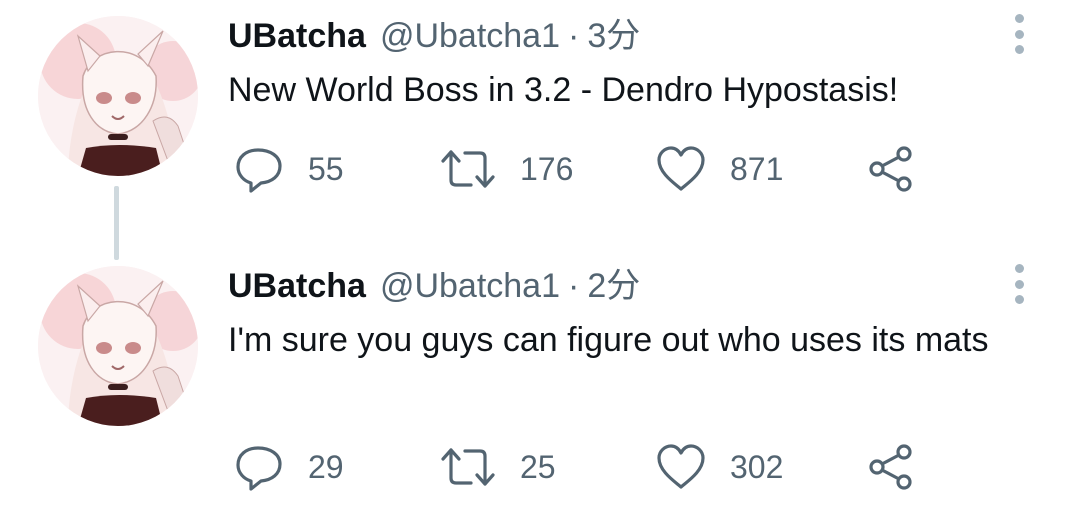  I want to click on like-button: 871, so click(719, 169).